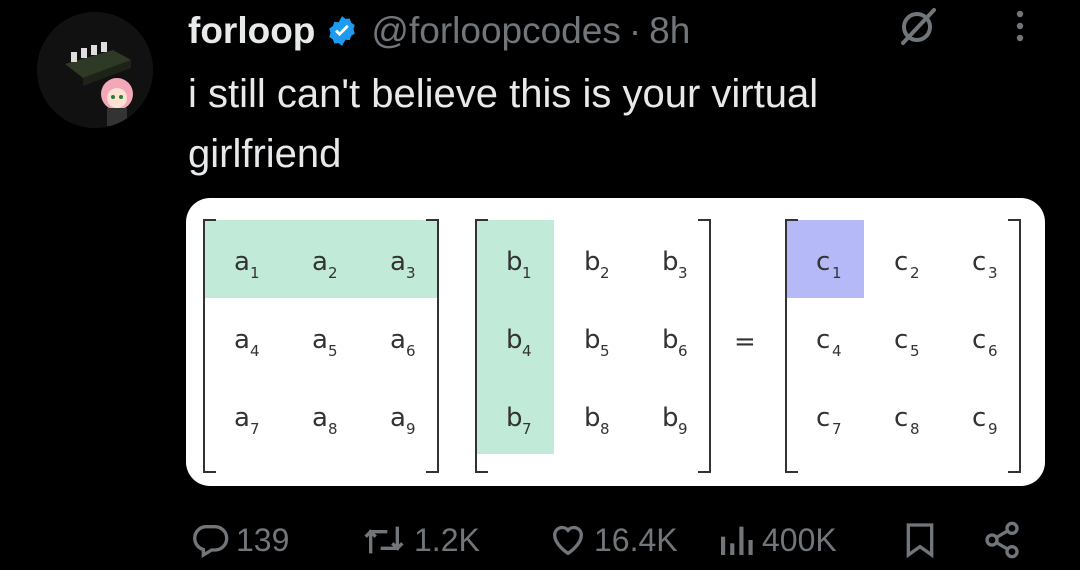  What do you see at coordinates (993, 351) in the screenshot?
I see `matrix-c-cell-subscript: 6` at bounding box center [993, 351].